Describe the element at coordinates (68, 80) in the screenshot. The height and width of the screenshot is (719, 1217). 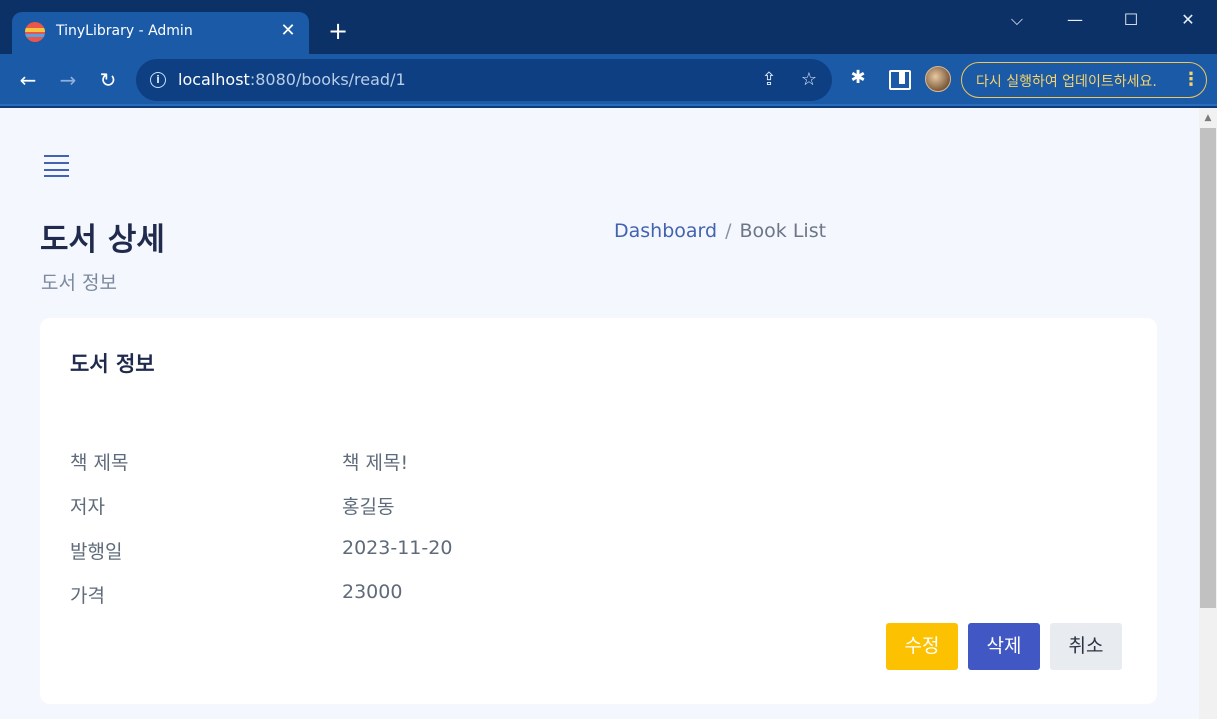
I see `forward-icon: →` at that location.